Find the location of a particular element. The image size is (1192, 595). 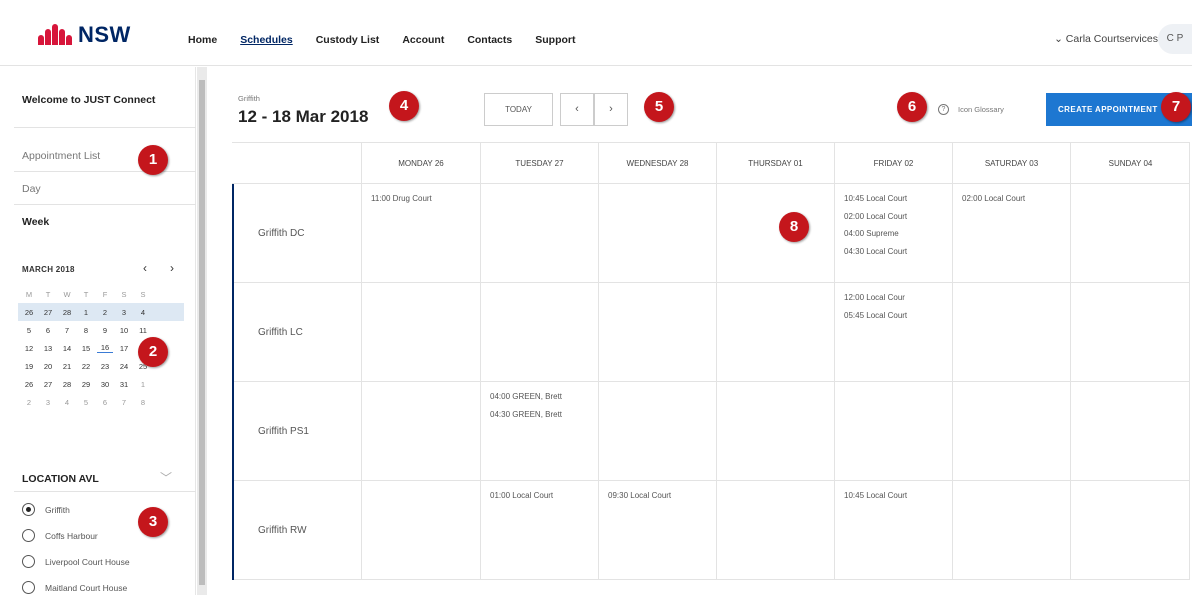

calendar-day: 19 is located at coordinates (29, 366).